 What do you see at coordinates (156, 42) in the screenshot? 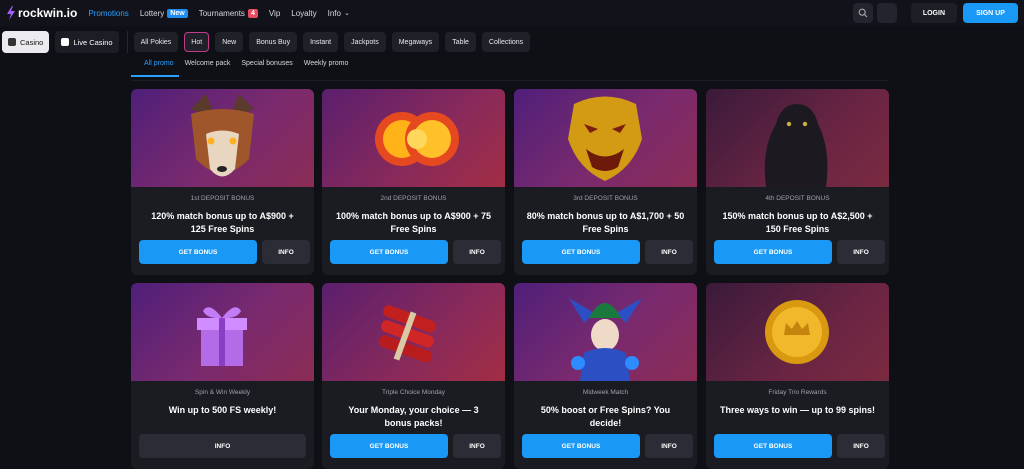
I see `chip-all-pokies: All Pokies` at bounding box center [156, 42].